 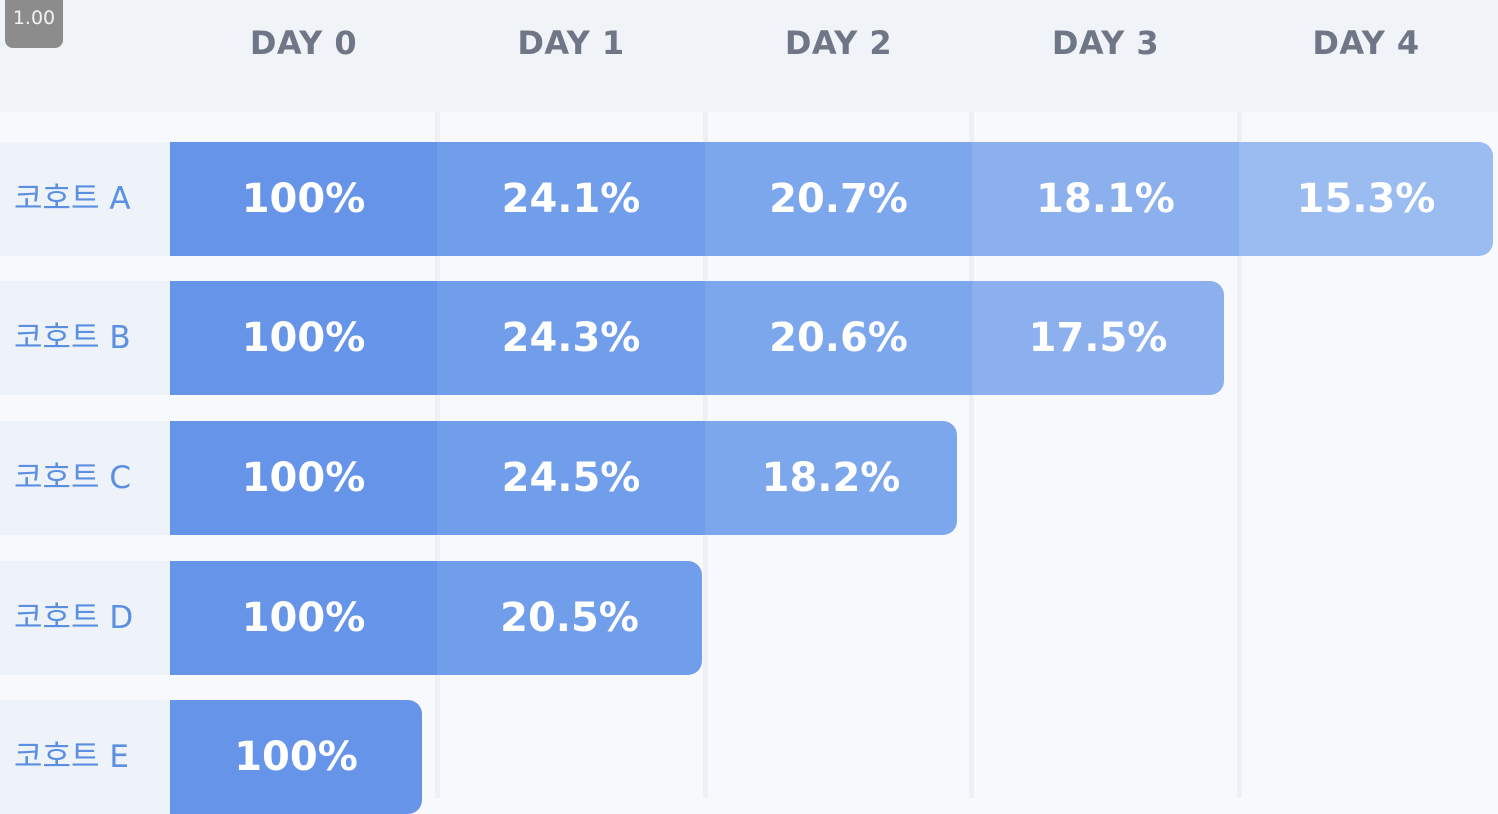 I want to click on column-header-day-4: DAY 4, so click(x=1366, y=43).